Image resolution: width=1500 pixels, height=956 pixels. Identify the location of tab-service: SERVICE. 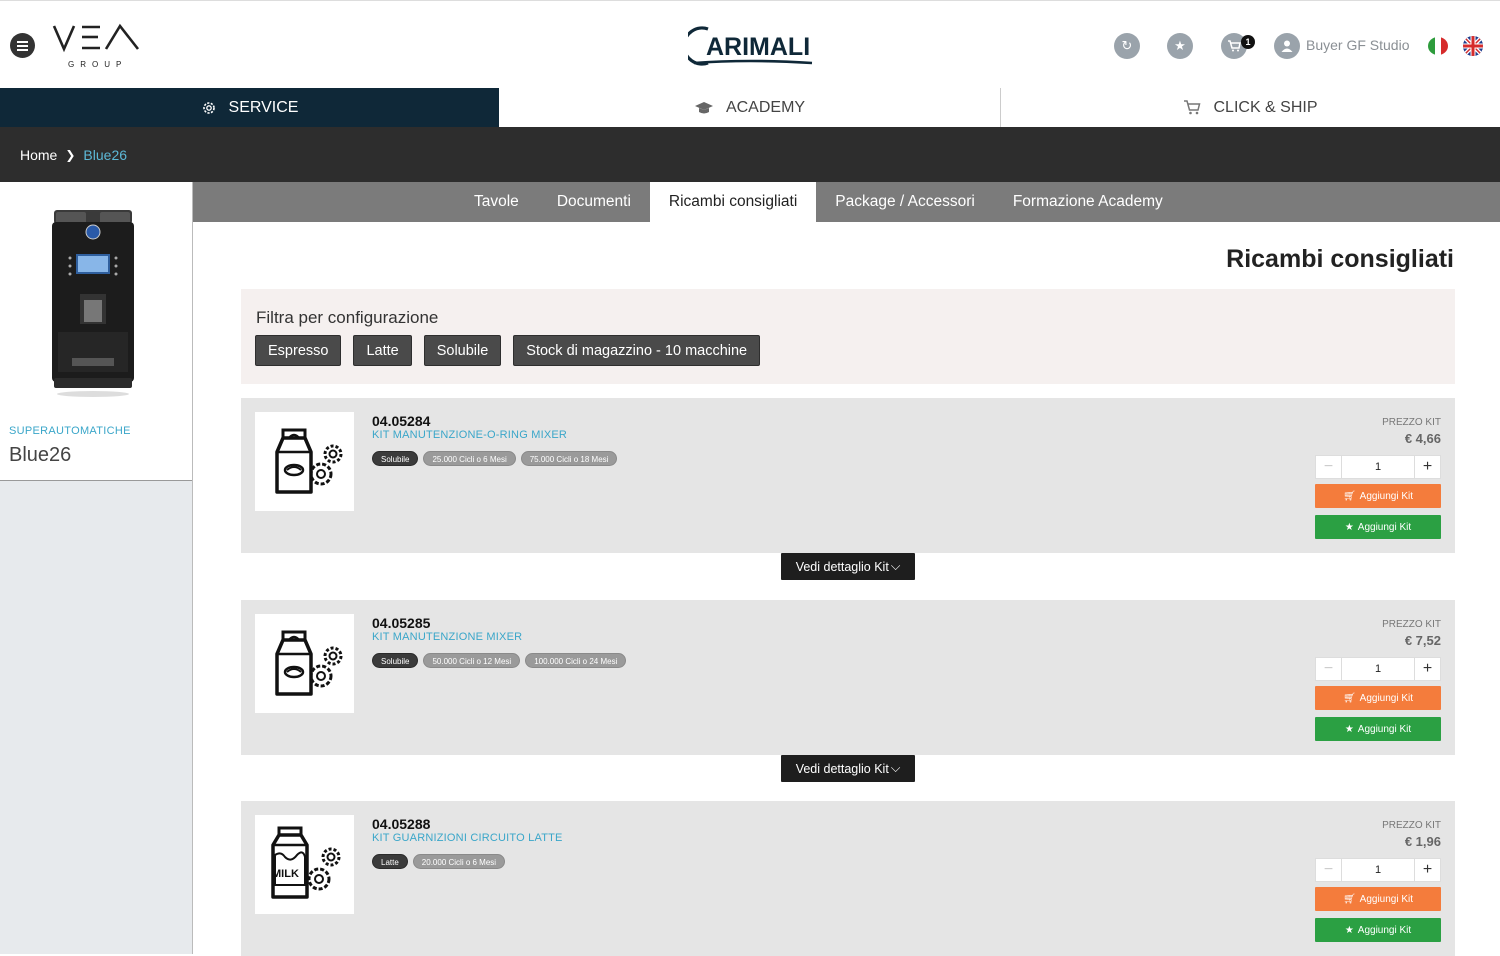
(249, 107).